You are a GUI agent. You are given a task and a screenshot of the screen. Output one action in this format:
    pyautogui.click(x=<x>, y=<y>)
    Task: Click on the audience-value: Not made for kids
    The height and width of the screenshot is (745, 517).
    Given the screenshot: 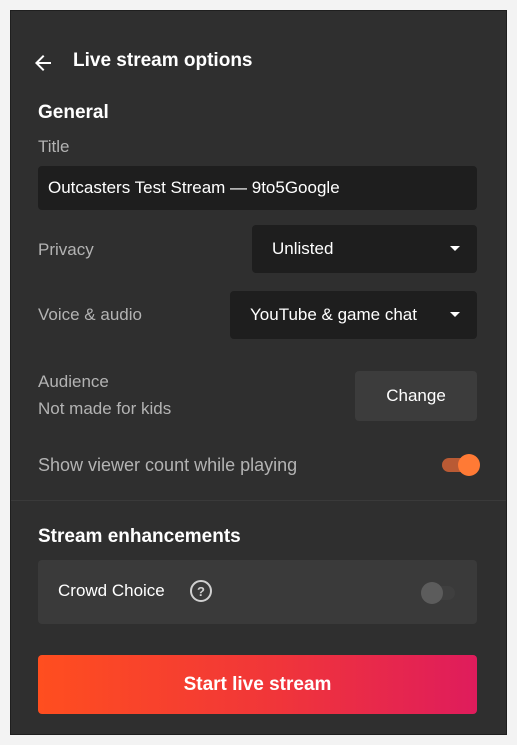 What is the action you would take?
    pyautogui.click(x=105, y=408)
    